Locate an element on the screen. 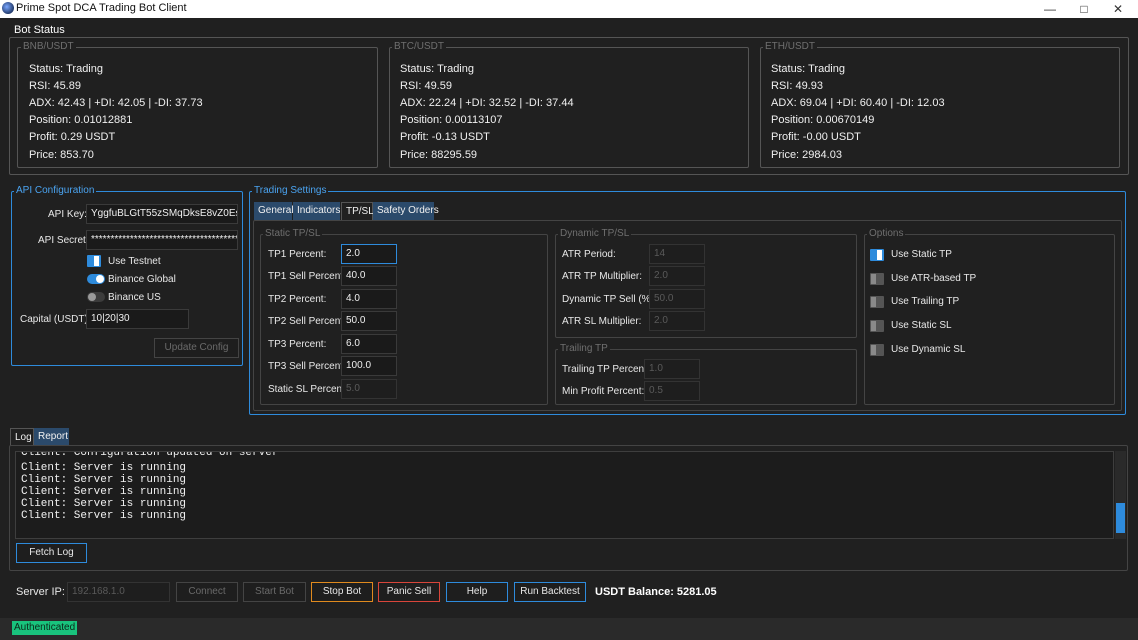 The height and width of the screenshot is (640, 1138). tp2-sell-percent-input: 50.0 is located at coordinates (369, 321).